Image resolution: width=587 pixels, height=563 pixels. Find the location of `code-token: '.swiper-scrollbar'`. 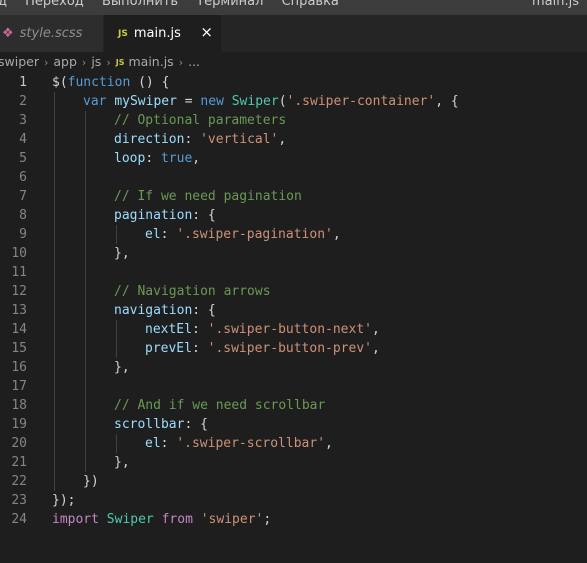

code-token: '.swiper-scrollbar' is located at coordinates (251, 443).